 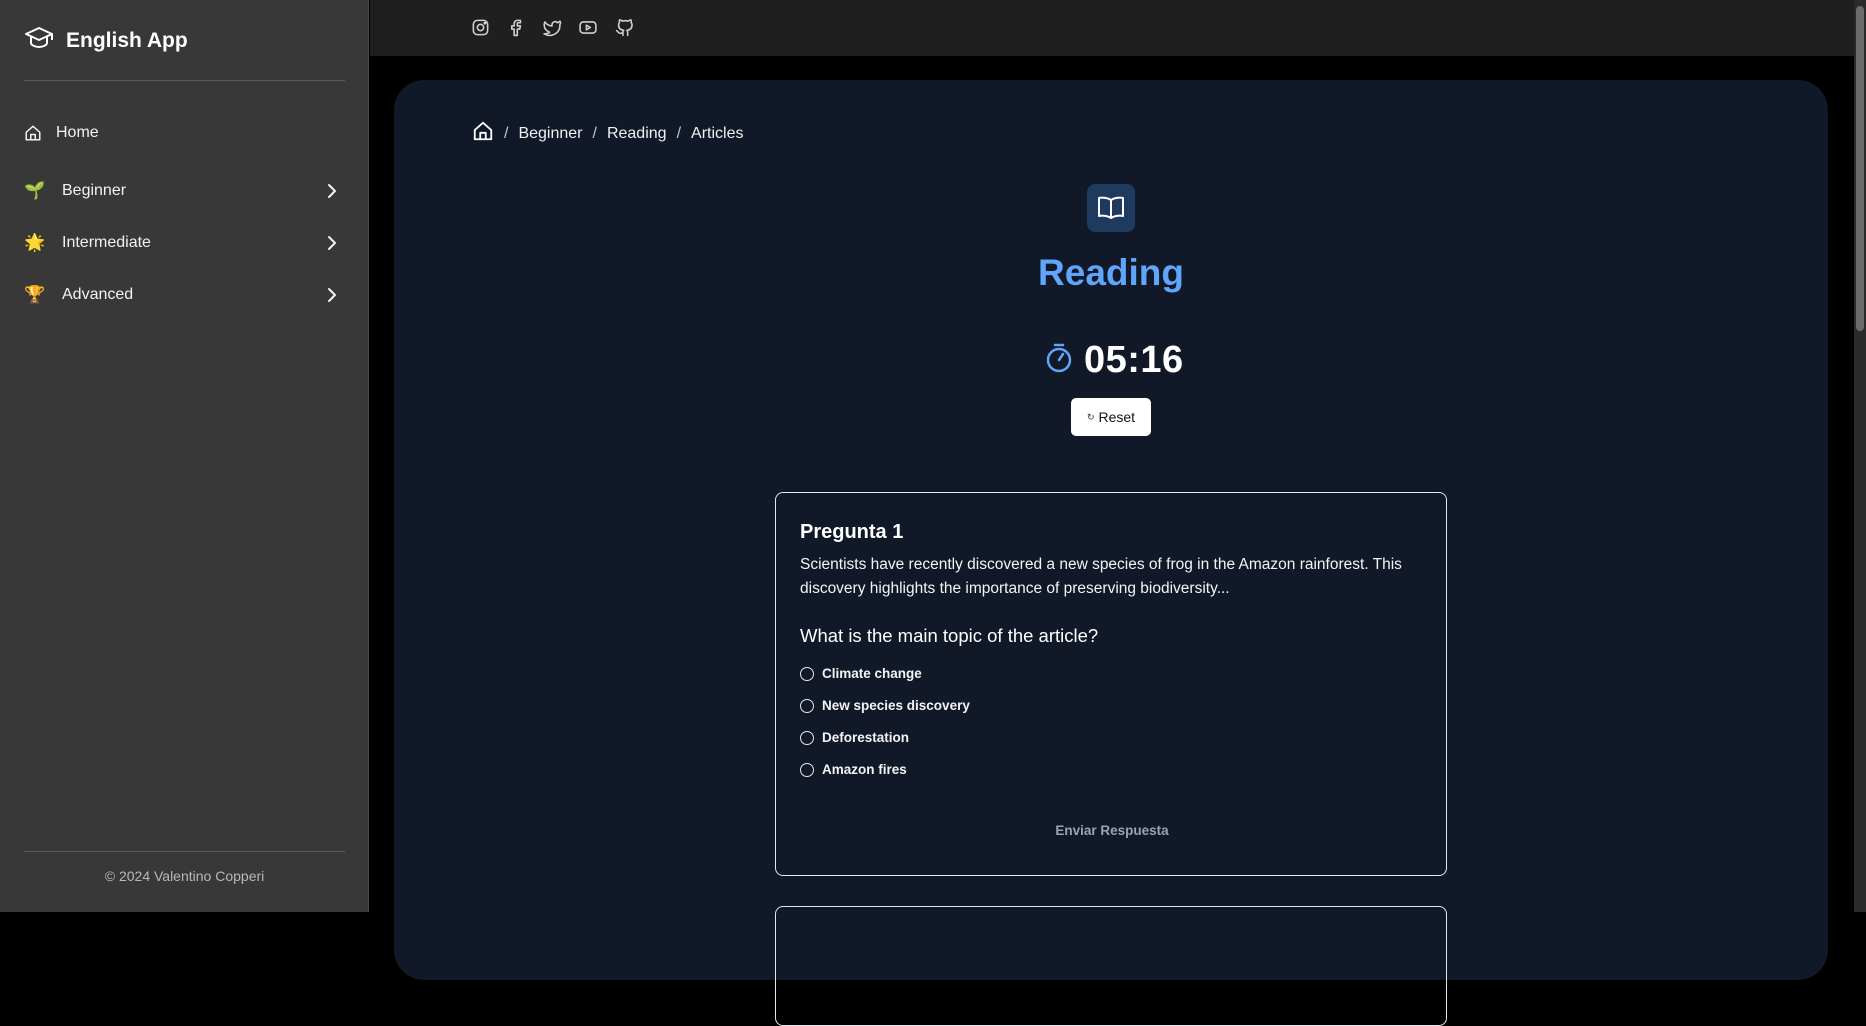 What do you see at coordinates (1111, 966) in the screenshot?
I see `question-card` at bounding box center [1111, 966].